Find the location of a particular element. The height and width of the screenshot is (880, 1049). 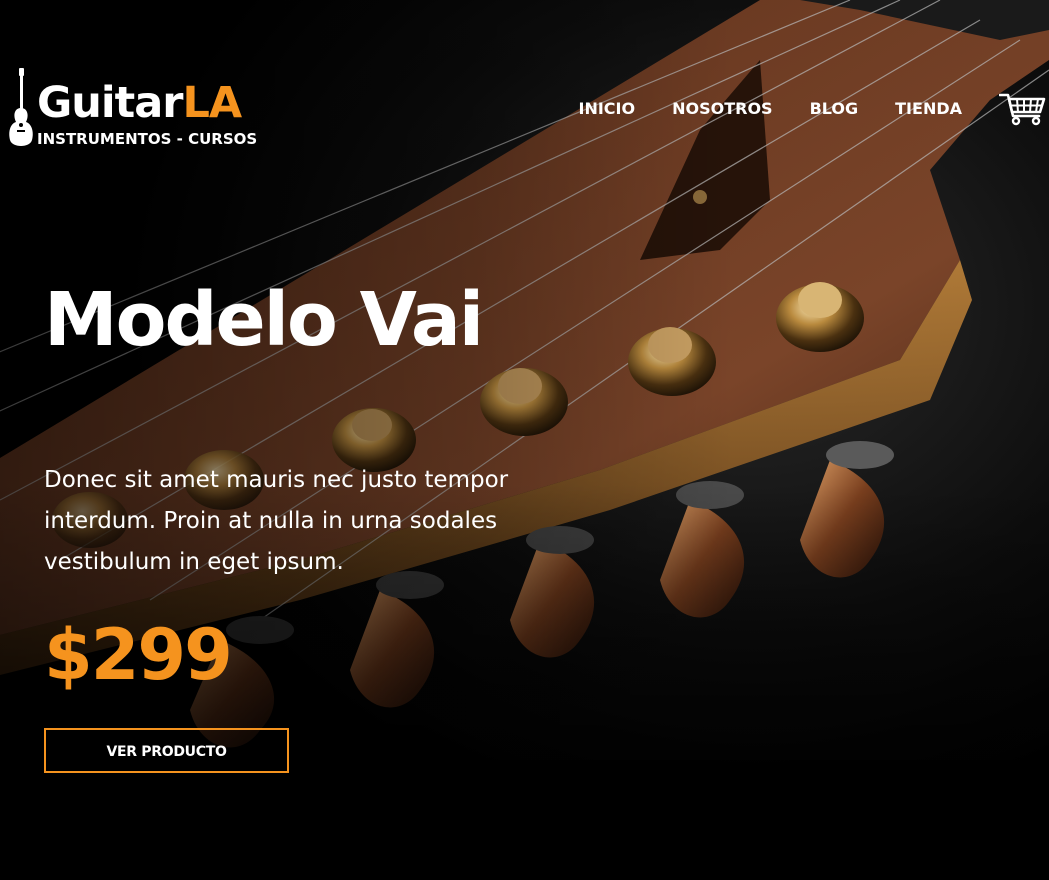

view-product-button: VER PRODUCTO is located at coordinates (166, 750).